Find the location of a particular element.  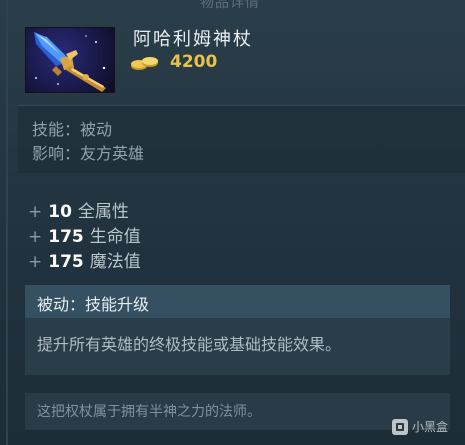

lore-text: 这把权杖属于拥有半神之力的法师。 is located at coordinates (149, 412).